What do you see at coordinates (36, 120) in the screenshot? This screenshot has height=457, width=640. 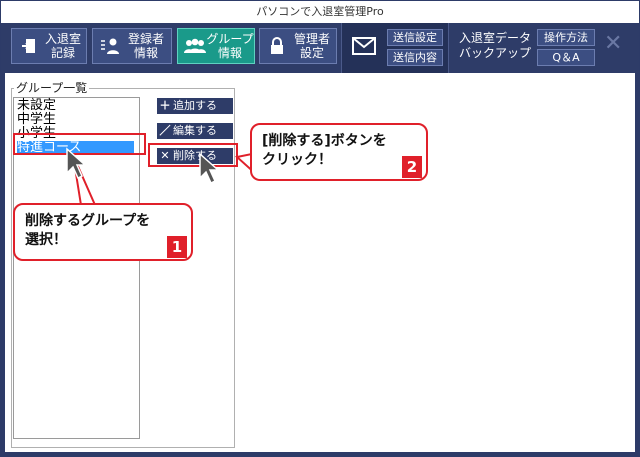 I see `list-item: 中学生` at bounding box center [36, 120].